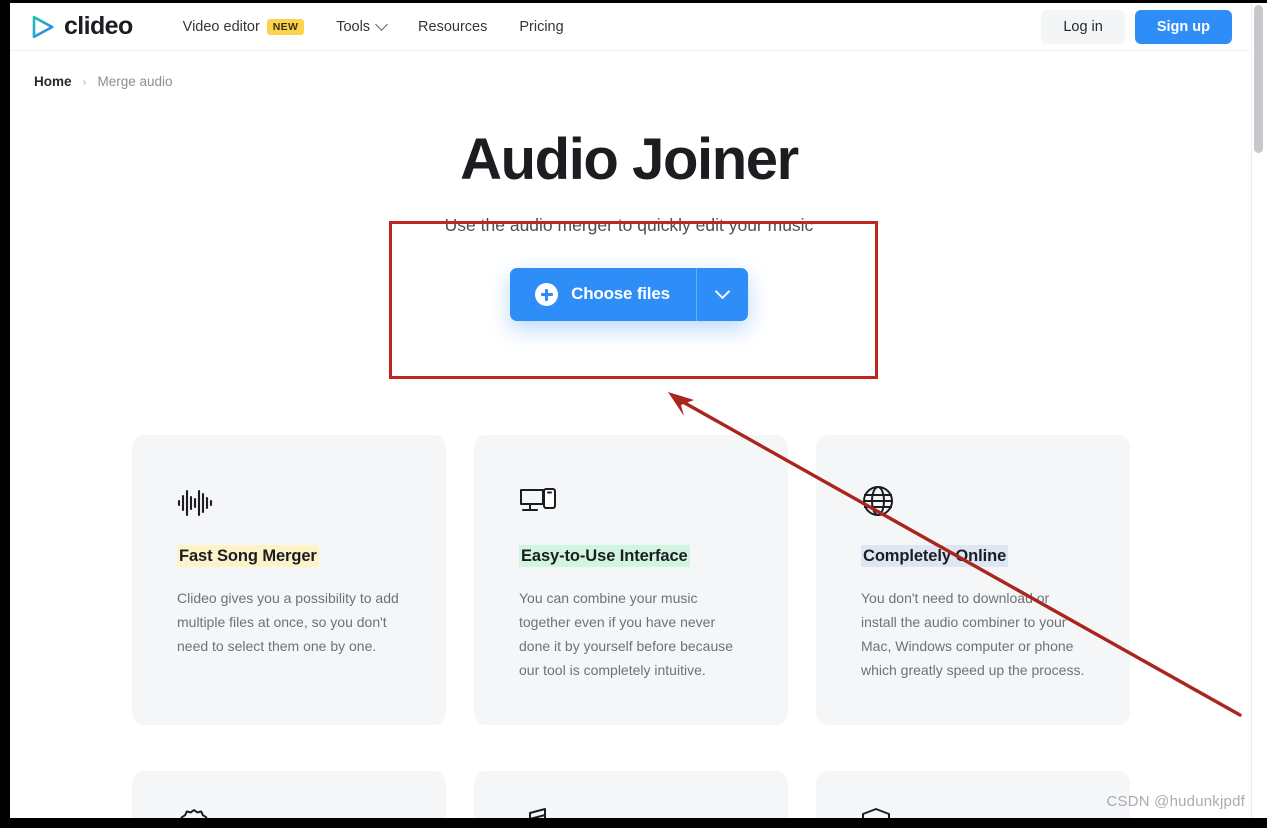 This screenshot has width=1267, height=828. I want to click on choose-files-main: Choose files, so click(603, 294).